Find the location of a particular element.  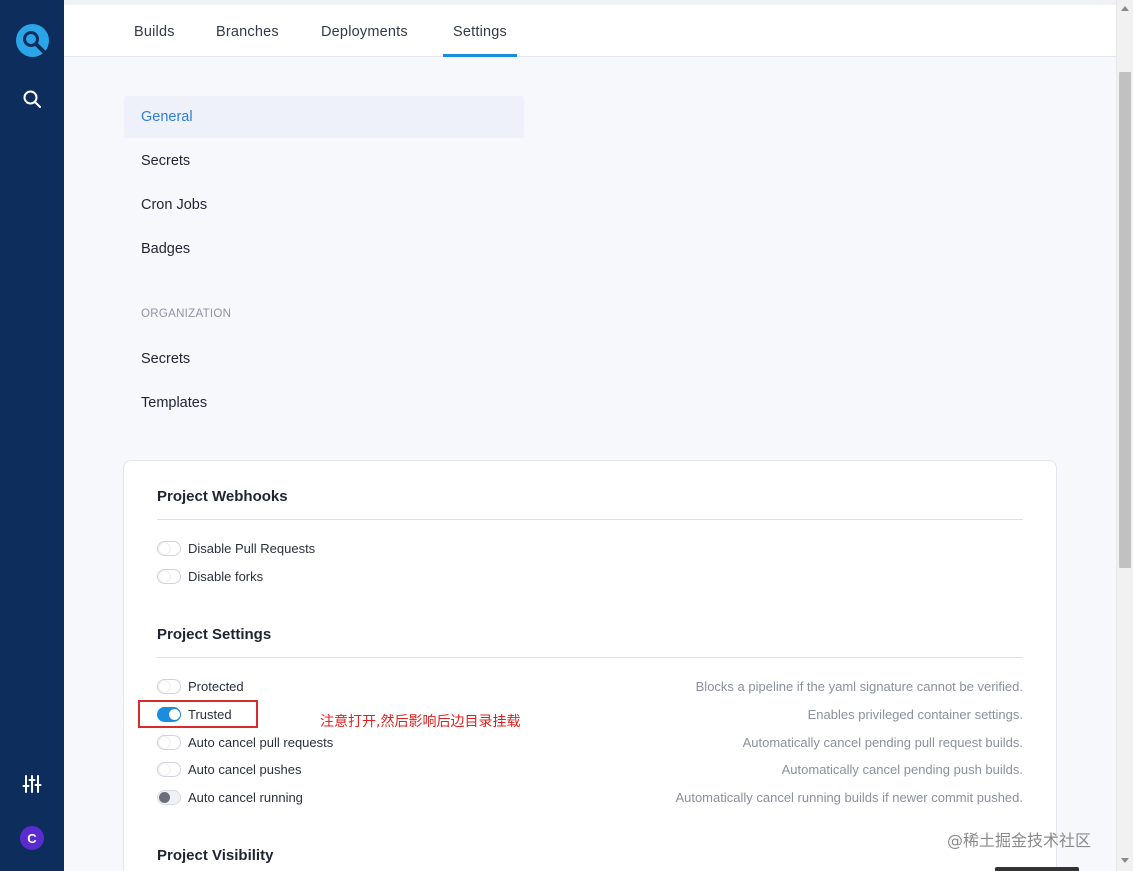

search-icon is located at coordinates (32, 99).